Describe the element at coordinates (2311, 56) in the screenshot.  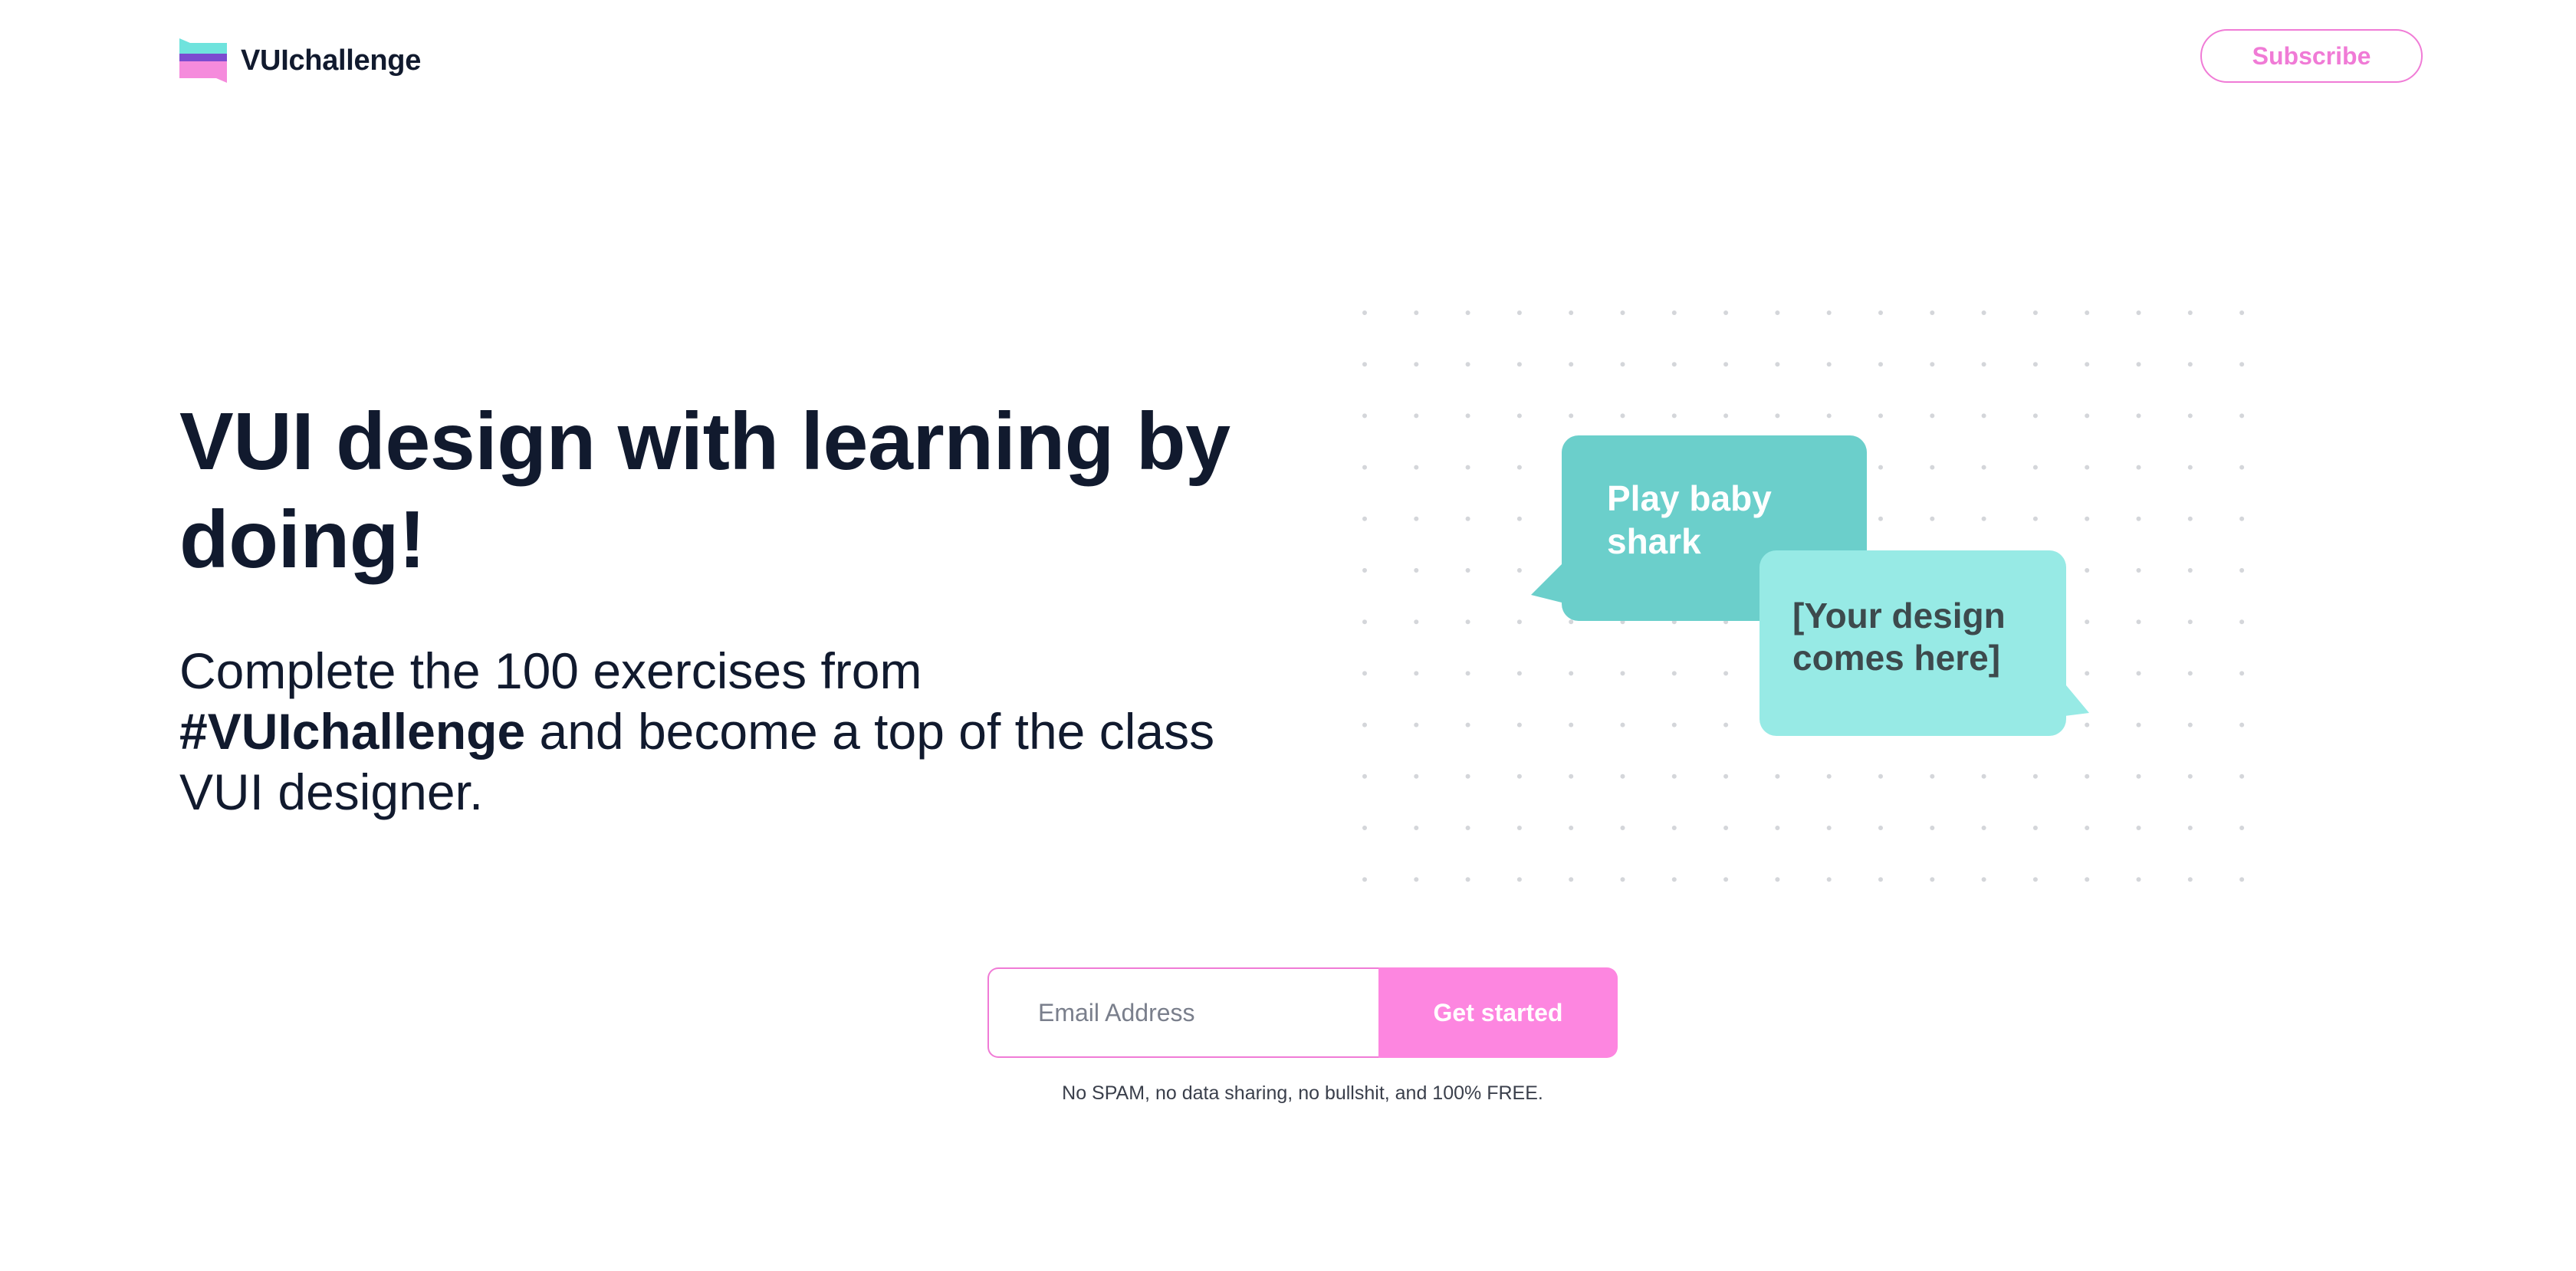
I see `subscribe-button: Subscribe` at that location.